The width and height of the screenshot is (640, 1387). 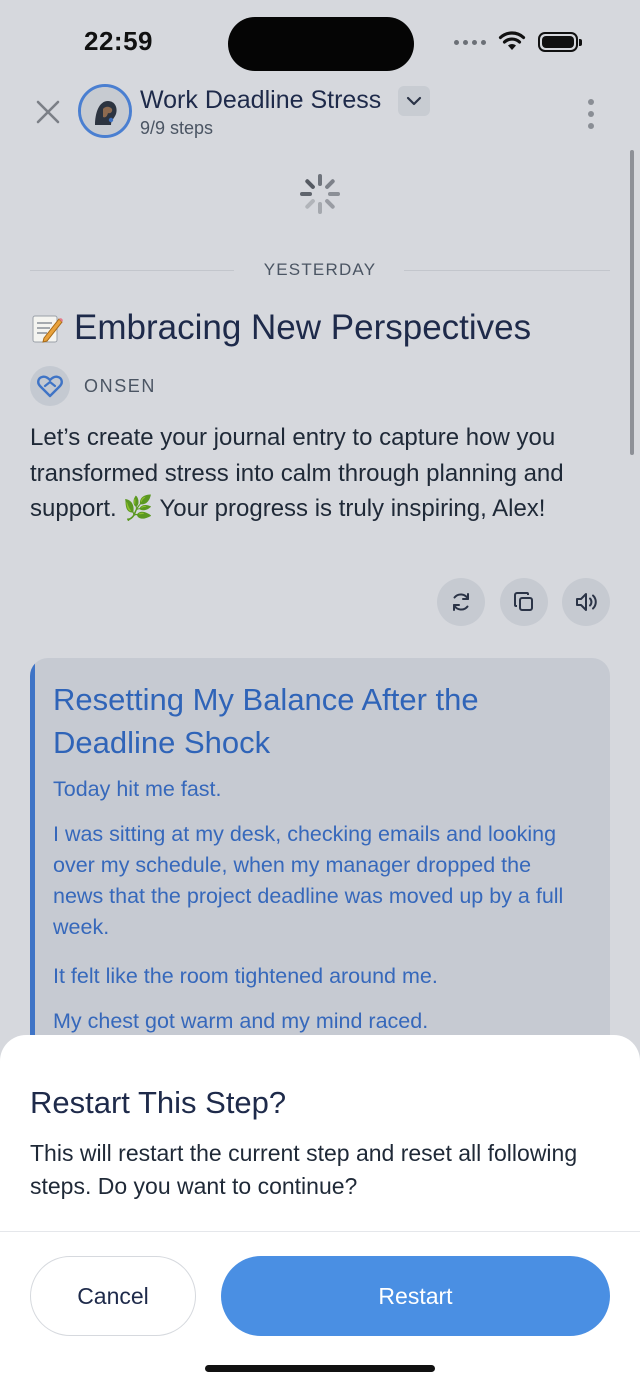 I want to click on chevron-down-icon, so click(x=414, y=101).